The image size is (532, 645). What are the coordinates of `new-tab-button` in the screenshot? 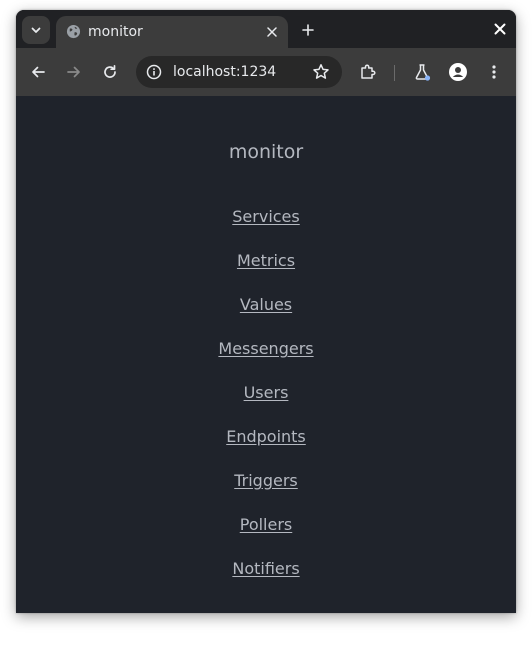 It's located at (308, 30).